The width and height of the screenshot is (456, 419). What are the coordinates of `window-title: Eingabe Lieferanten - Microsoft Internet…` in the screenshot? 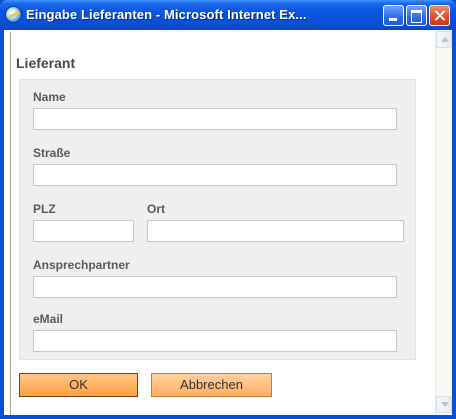 It's located at (166, 14).